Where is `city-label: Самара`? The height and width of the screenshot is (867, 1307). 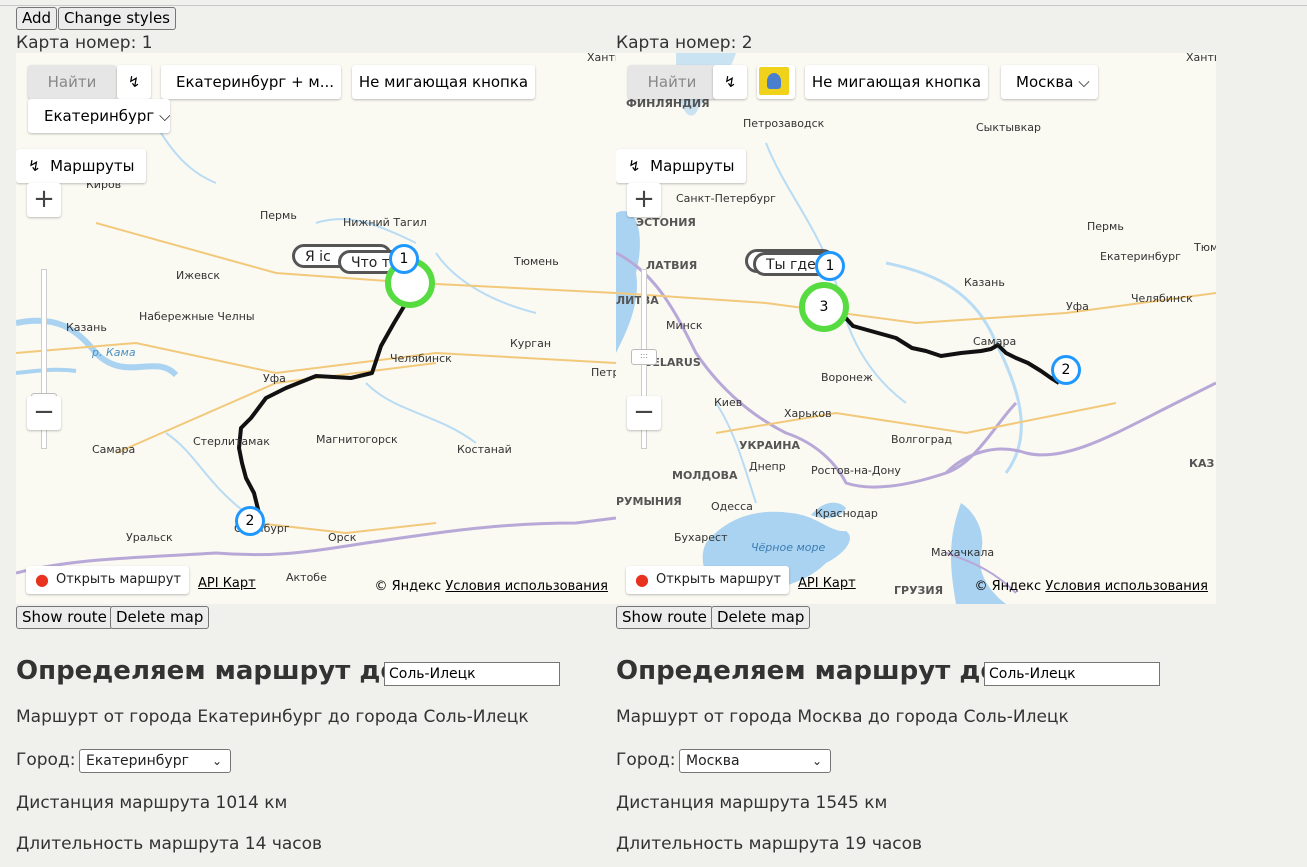
city-label: Самара is located at coordinates (994, 341).